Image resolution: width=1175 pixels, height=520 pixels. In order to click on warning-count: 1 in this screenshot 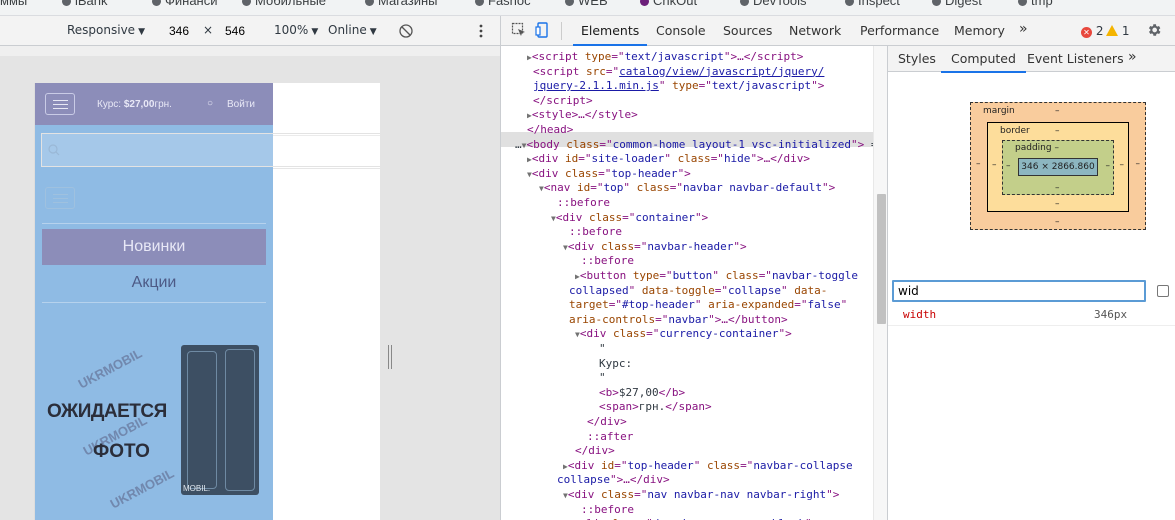, I will do `click(1117, 31)`.